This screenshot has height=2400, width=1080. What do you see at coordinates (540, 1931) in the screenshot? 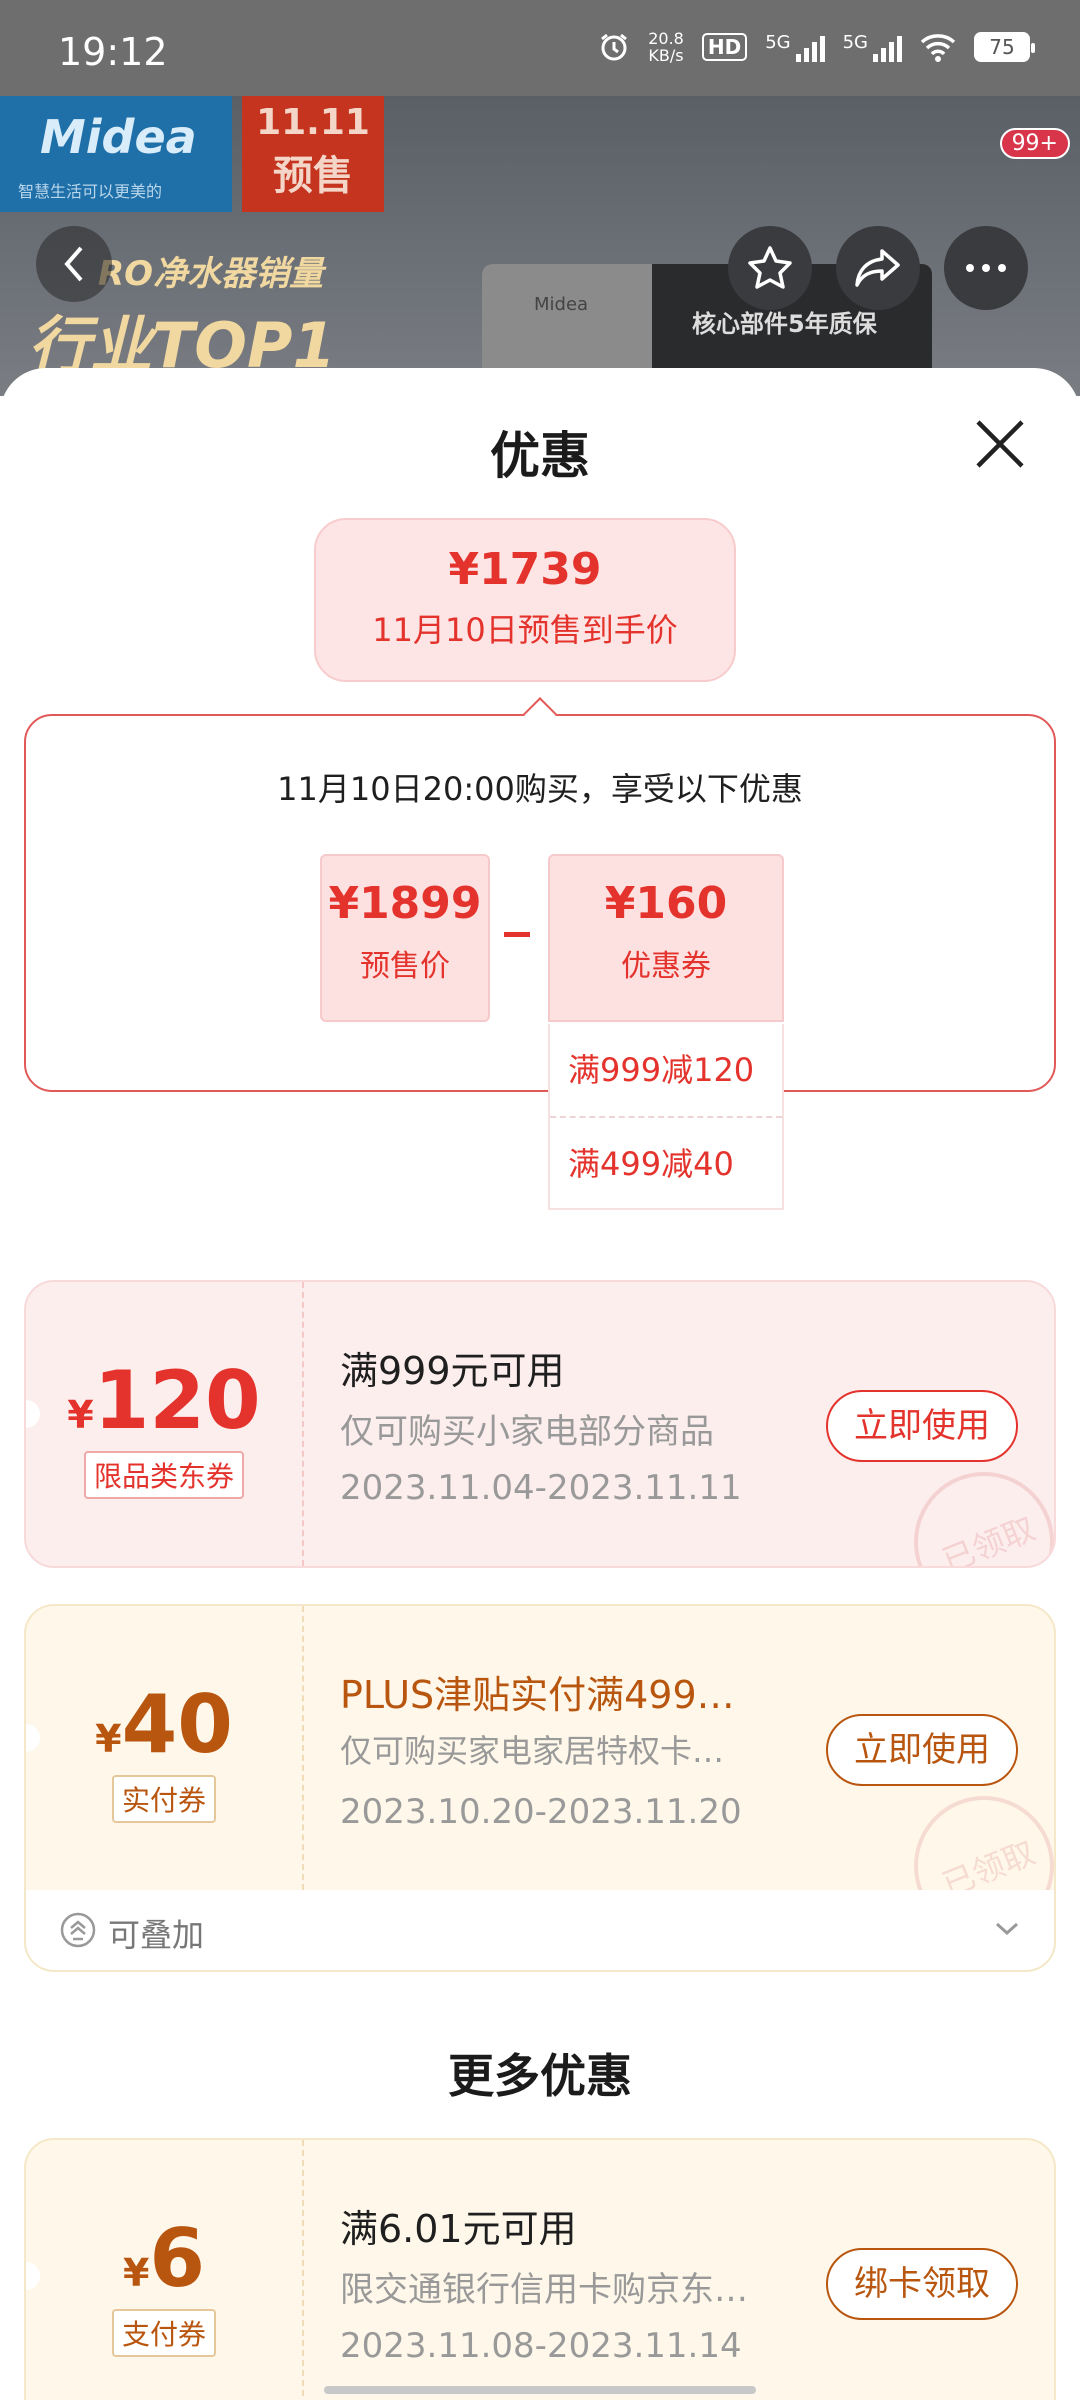
I see `stackable-row: 可叠加` at bounding box center [540, 1931].